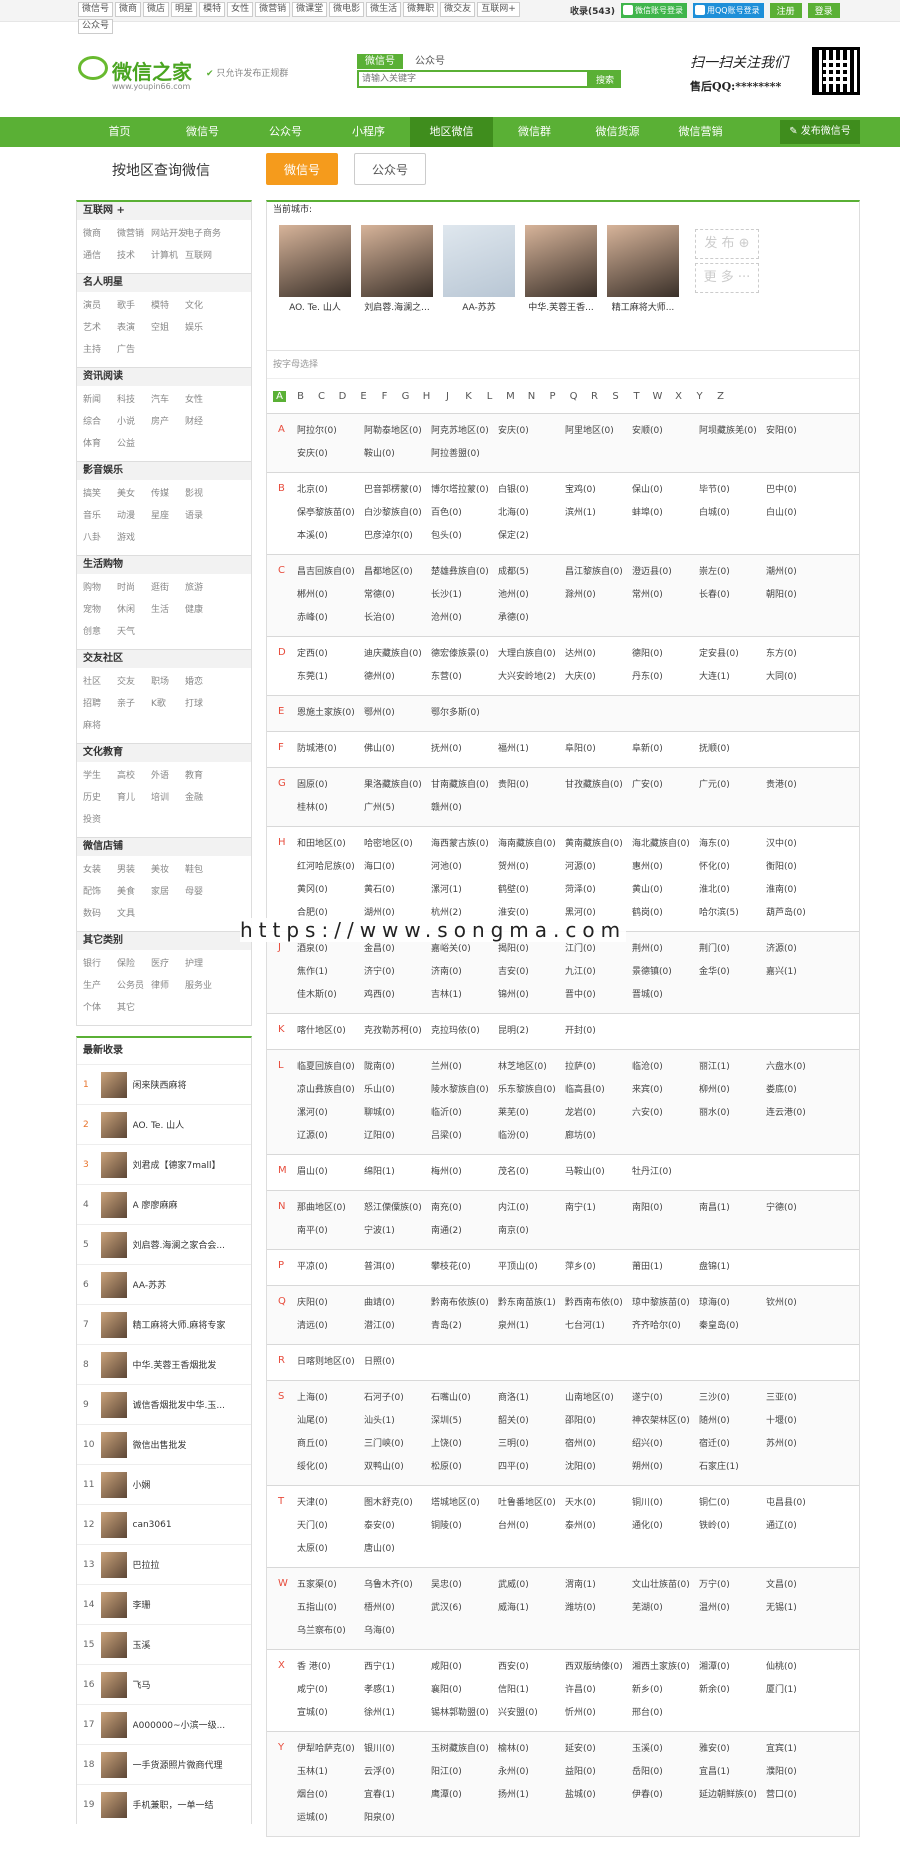 The height and width of the screenshot is (1857, 900). What do you see at coordinates (665, 1713) in the screenshot?
I see `city-link: 邢台(0)` at bounding box center [665, 1713].